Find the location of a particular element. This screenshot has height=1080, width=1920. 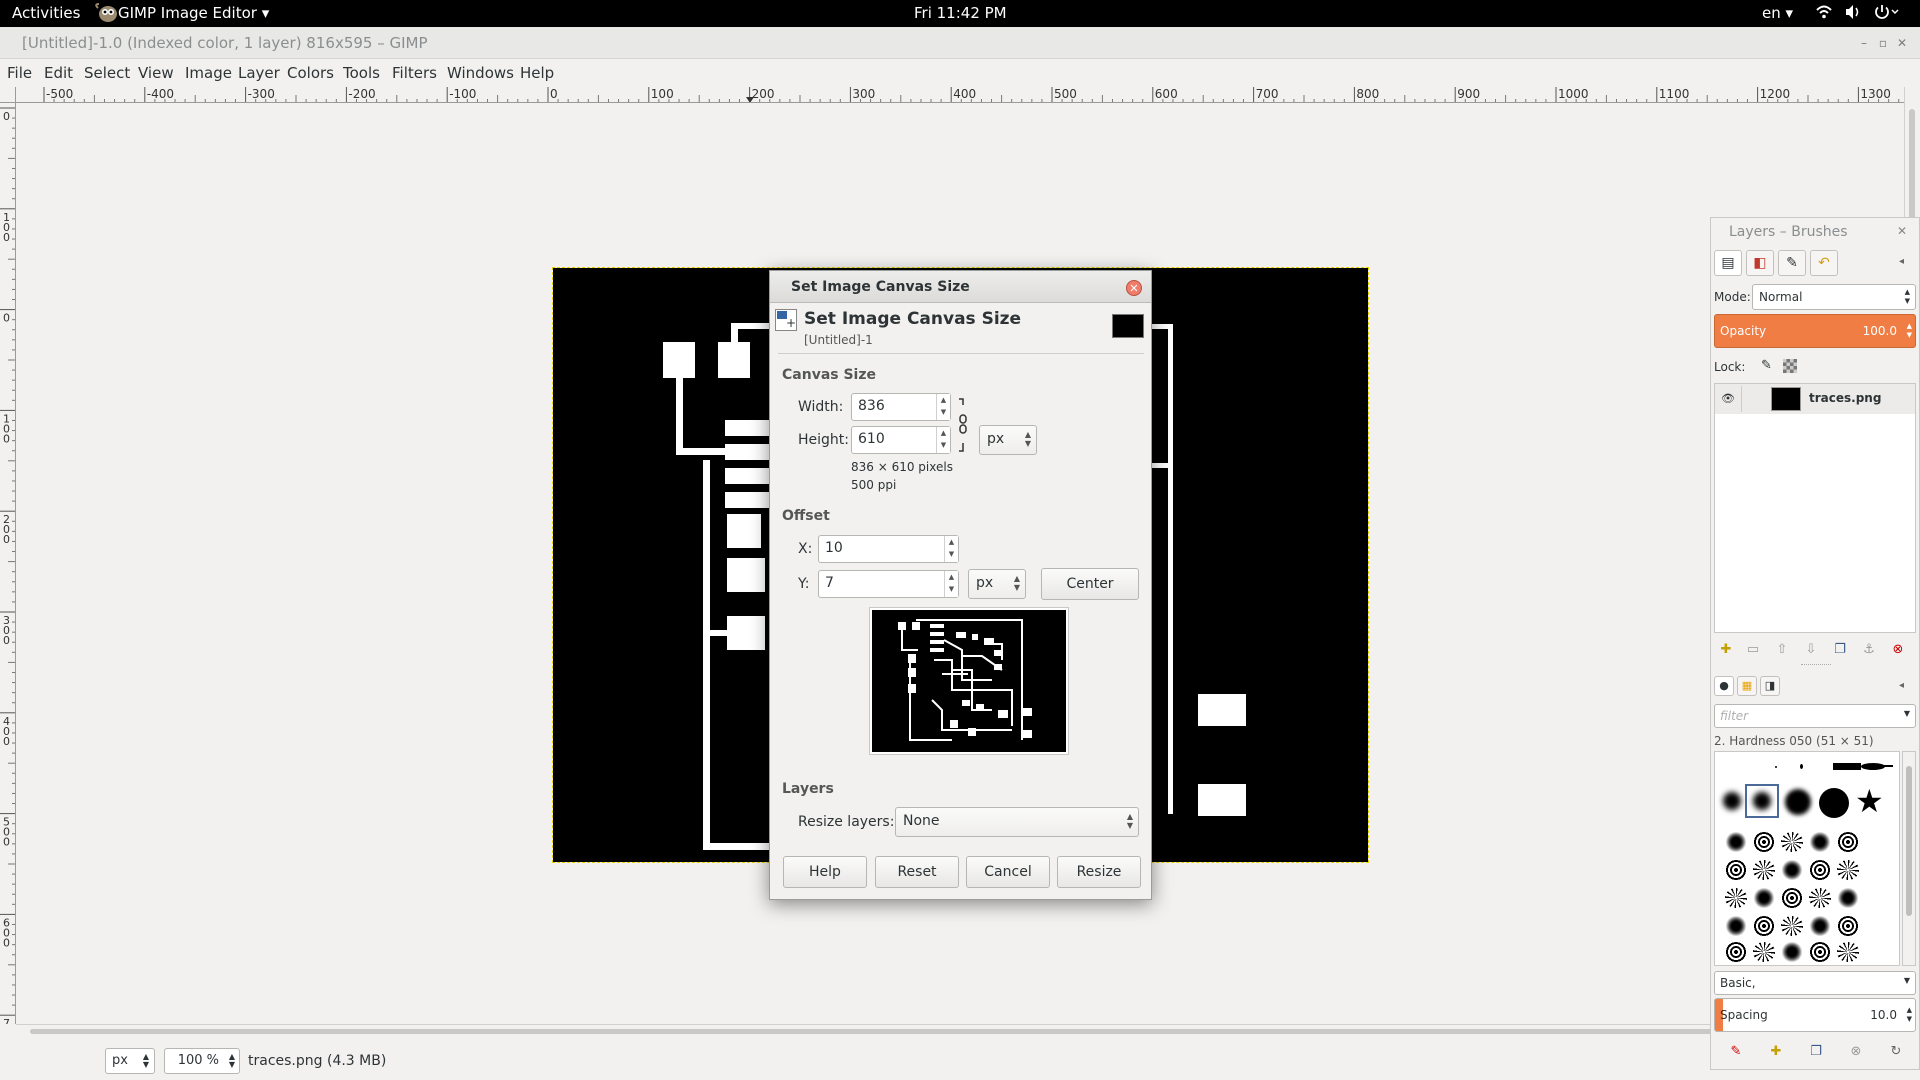

brush-filter-input: filter ▼ is located at coordinates (1815, 716).